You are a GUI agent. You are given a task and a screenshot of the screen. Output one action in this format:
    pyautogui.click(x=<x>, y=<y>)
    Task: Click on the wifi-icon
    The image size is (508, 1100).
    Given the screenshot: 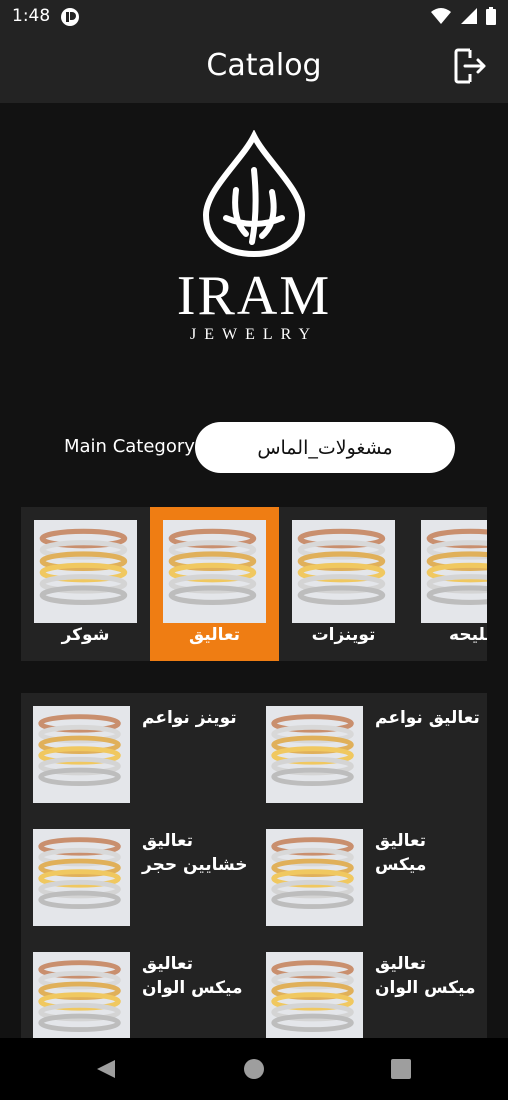 What is the action you would take?
    pyautogui.click(x=441, y=18)
    